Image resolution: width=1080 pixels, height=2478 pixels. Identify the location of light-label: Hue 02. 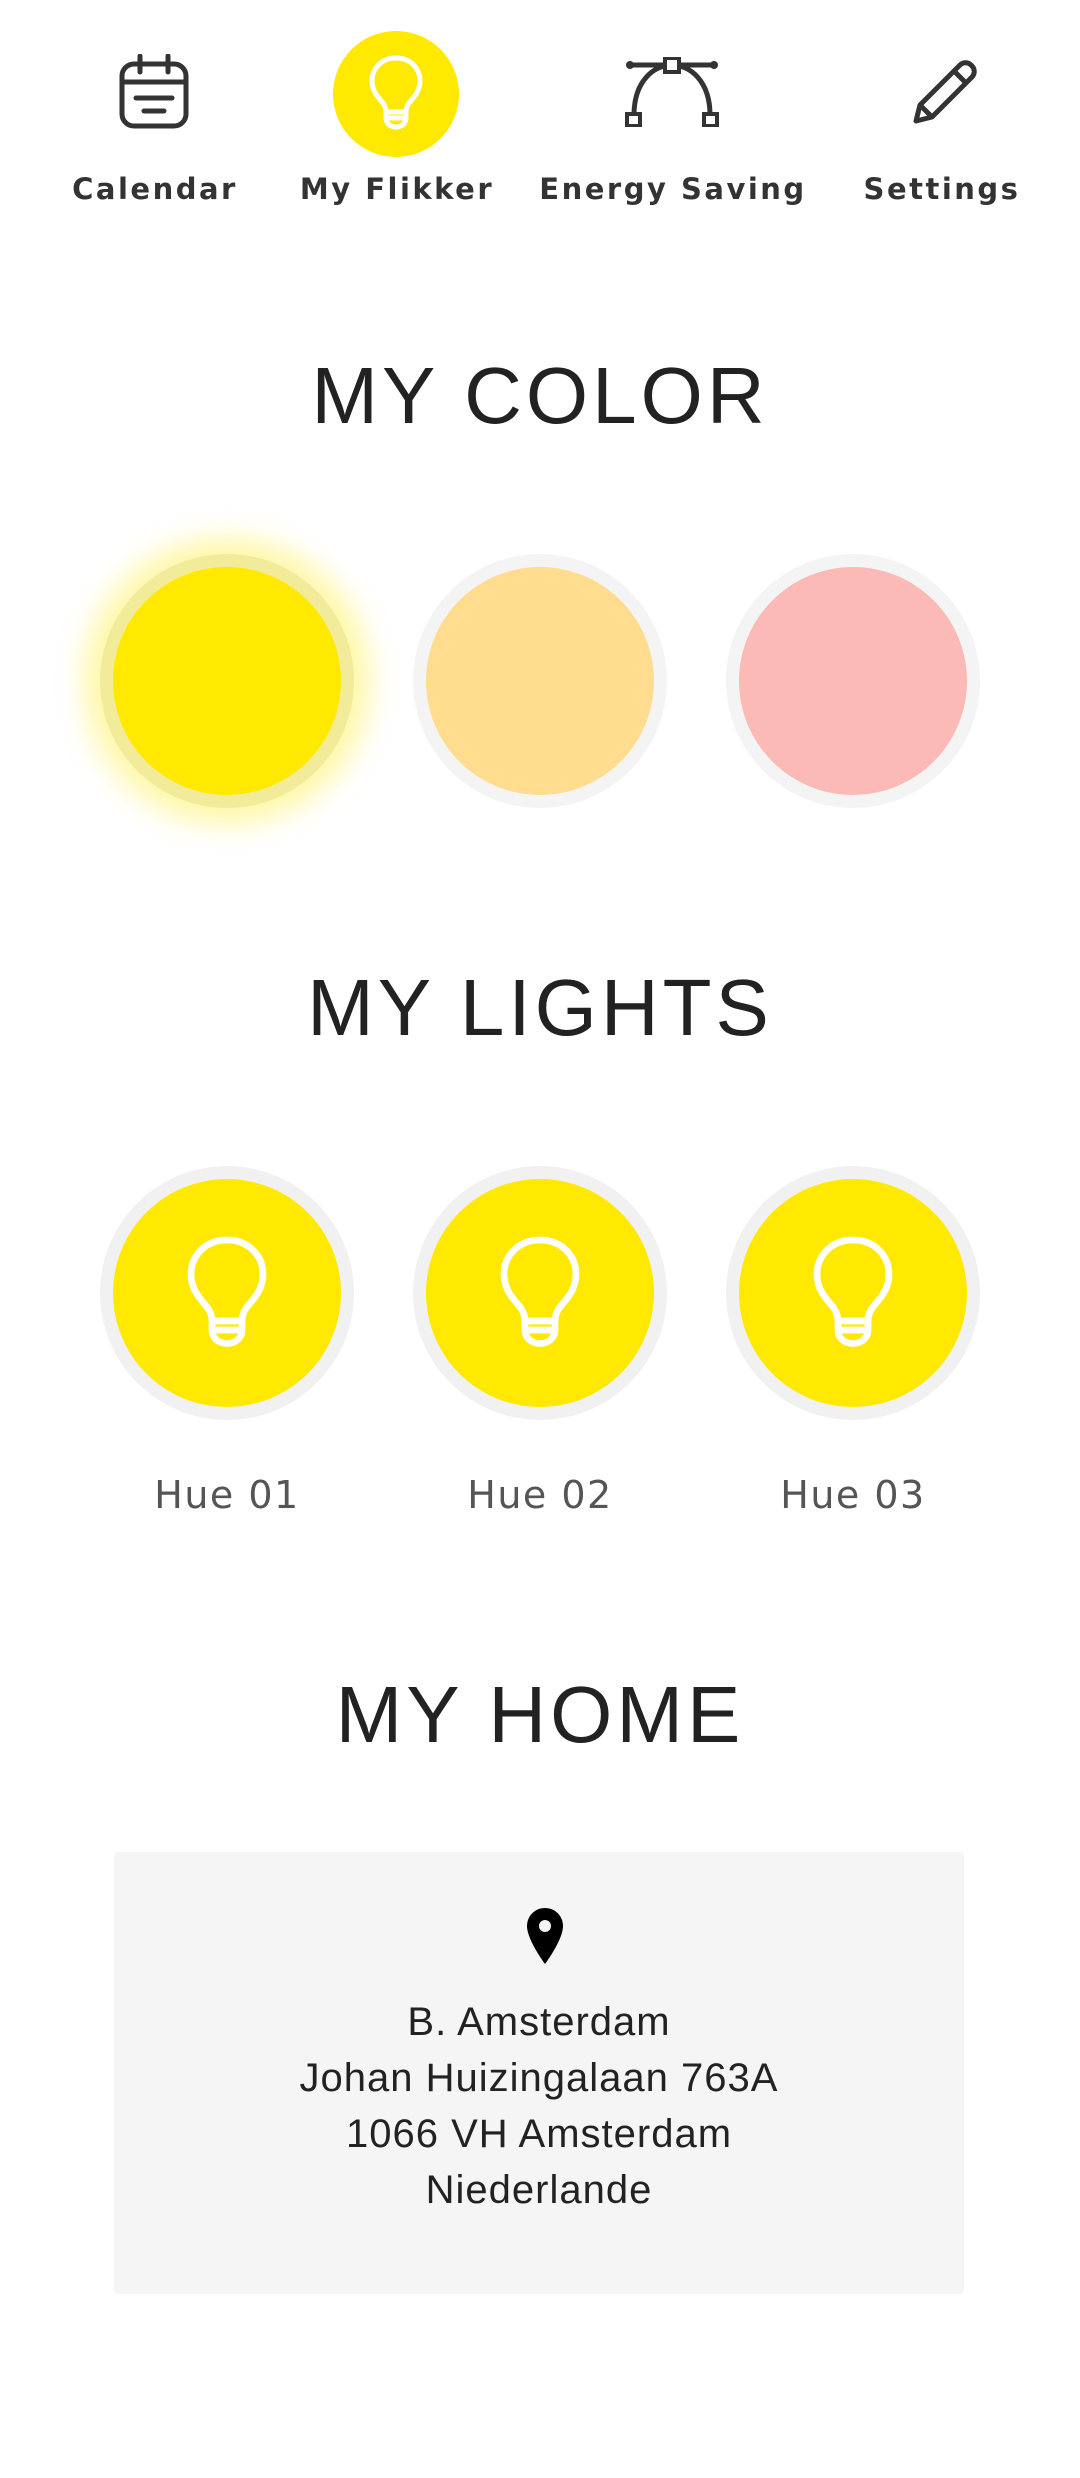
(540, 1495).